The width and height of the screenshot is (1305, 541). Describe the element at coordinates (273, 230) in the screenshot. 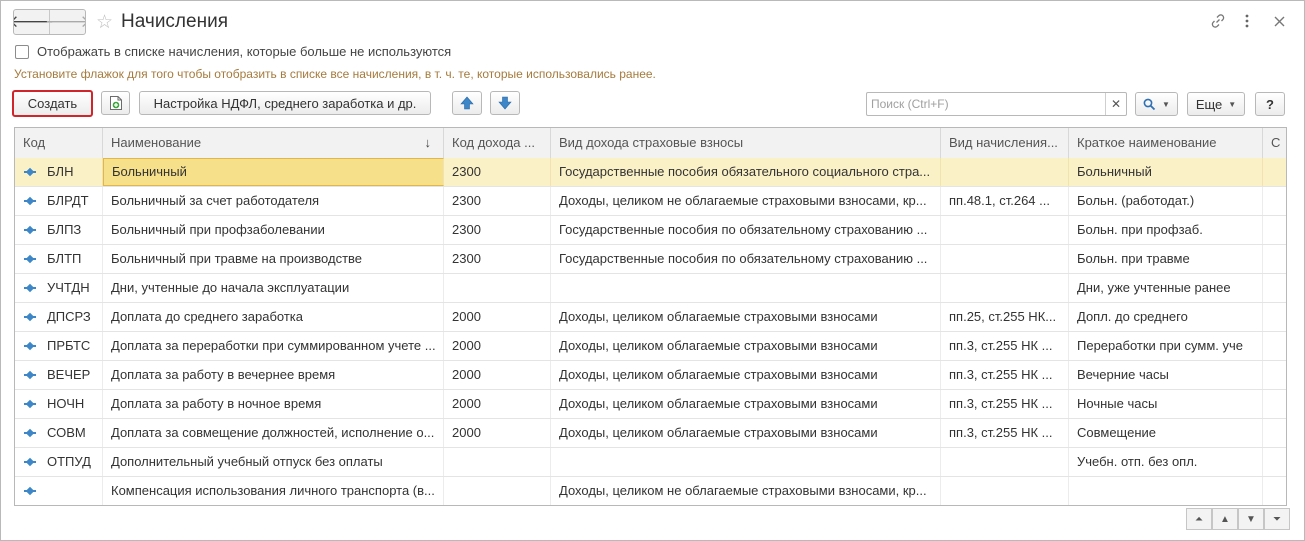

I see `cell-name: Больничный при профзаболевании` at that location.